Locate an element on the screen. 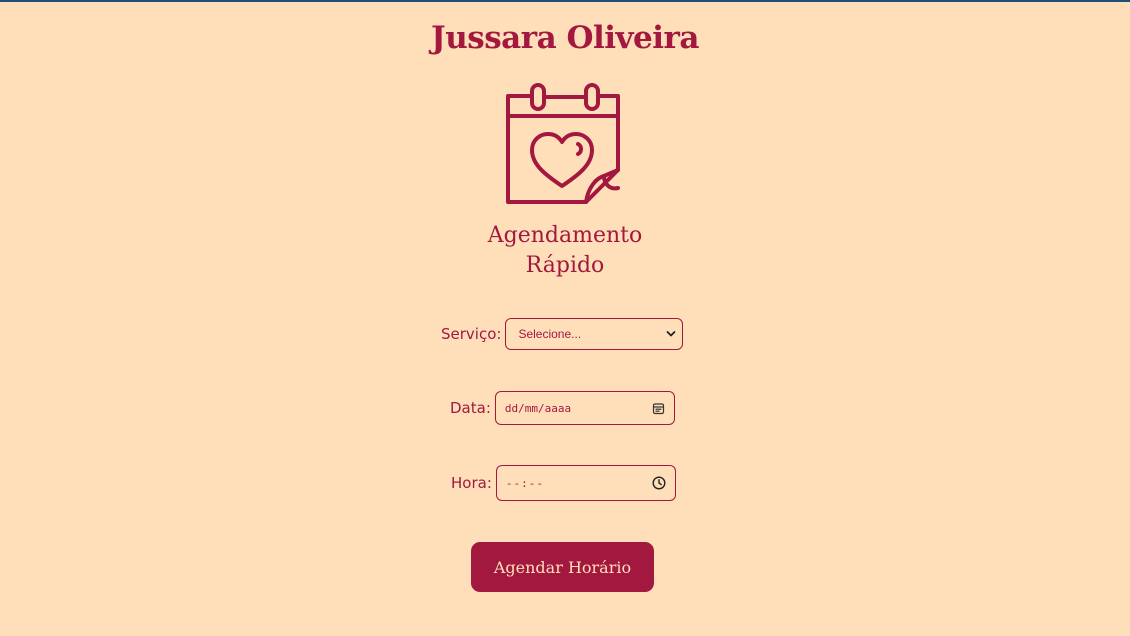  date-label: Data: is located at coordinates (470, 408).